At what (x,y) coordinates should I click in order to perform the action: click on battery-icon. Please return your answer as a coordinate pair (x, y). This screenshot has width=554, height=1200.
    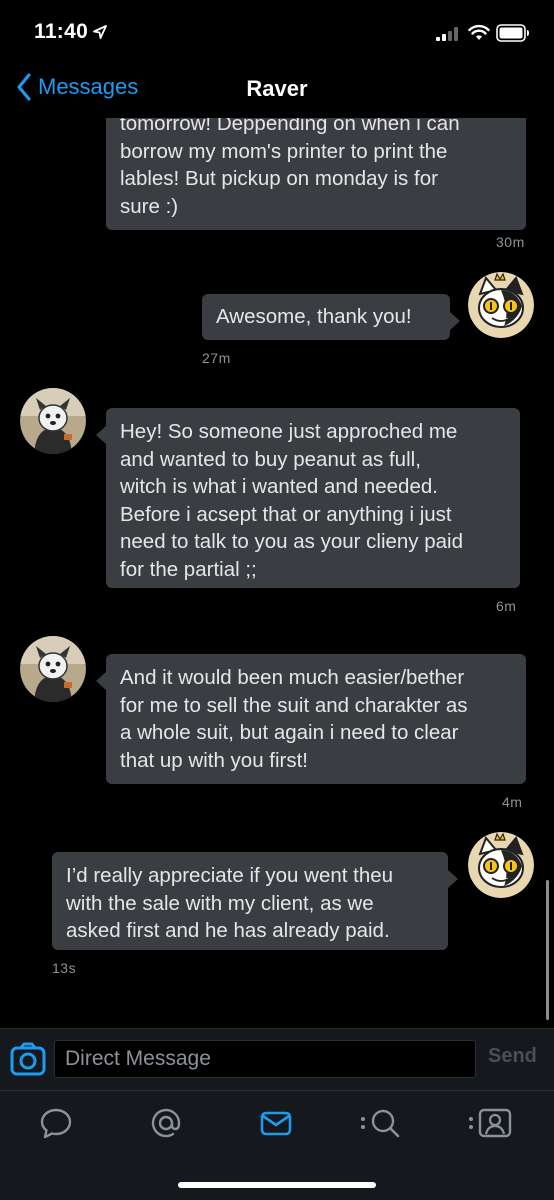
    Looking at the image, I should click on (512, 33).